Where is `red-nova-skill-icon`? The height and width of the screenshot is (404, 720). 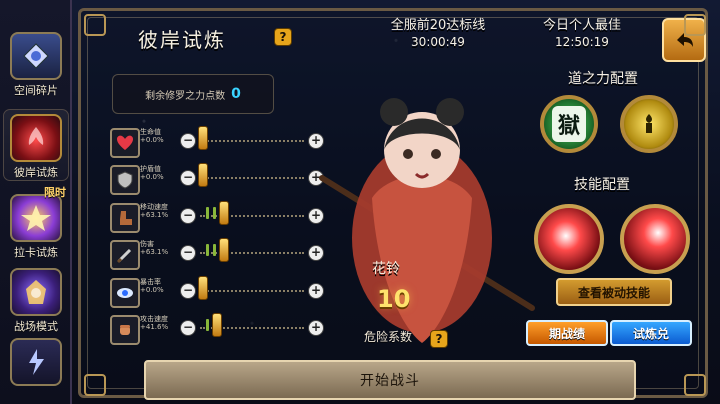
red-nova-skill-icon is located at coordinates (655, 239).